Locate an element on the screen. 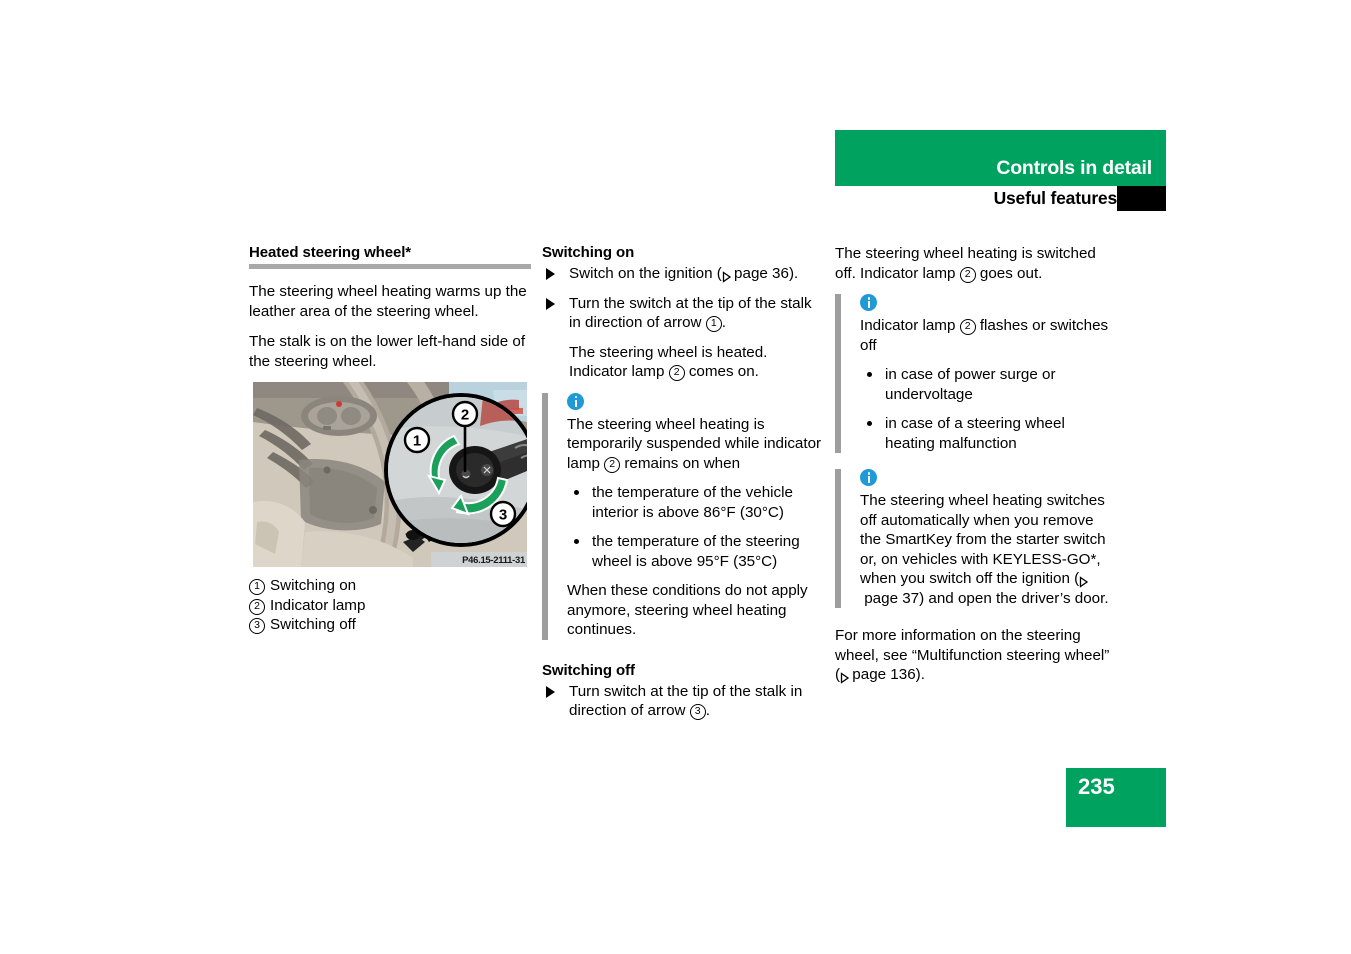 Image resolution: width=1351 pixels, height=954 pixels. info-lead-paragraph: Indicator lamp 2 flashes or switches off is located at coordinates (988, 335).